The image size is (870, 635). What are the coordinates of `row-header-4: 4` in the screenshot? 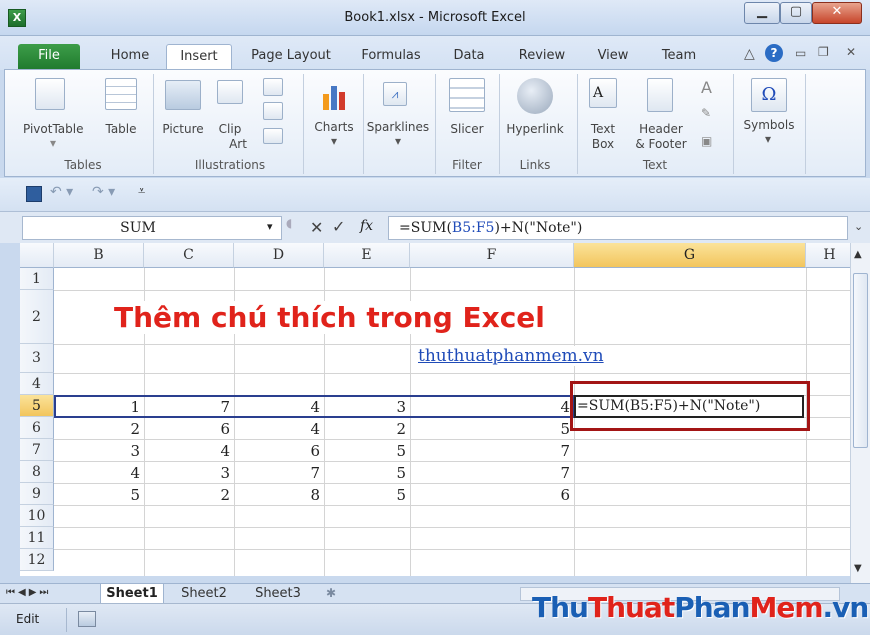 It's located at (37, 384).